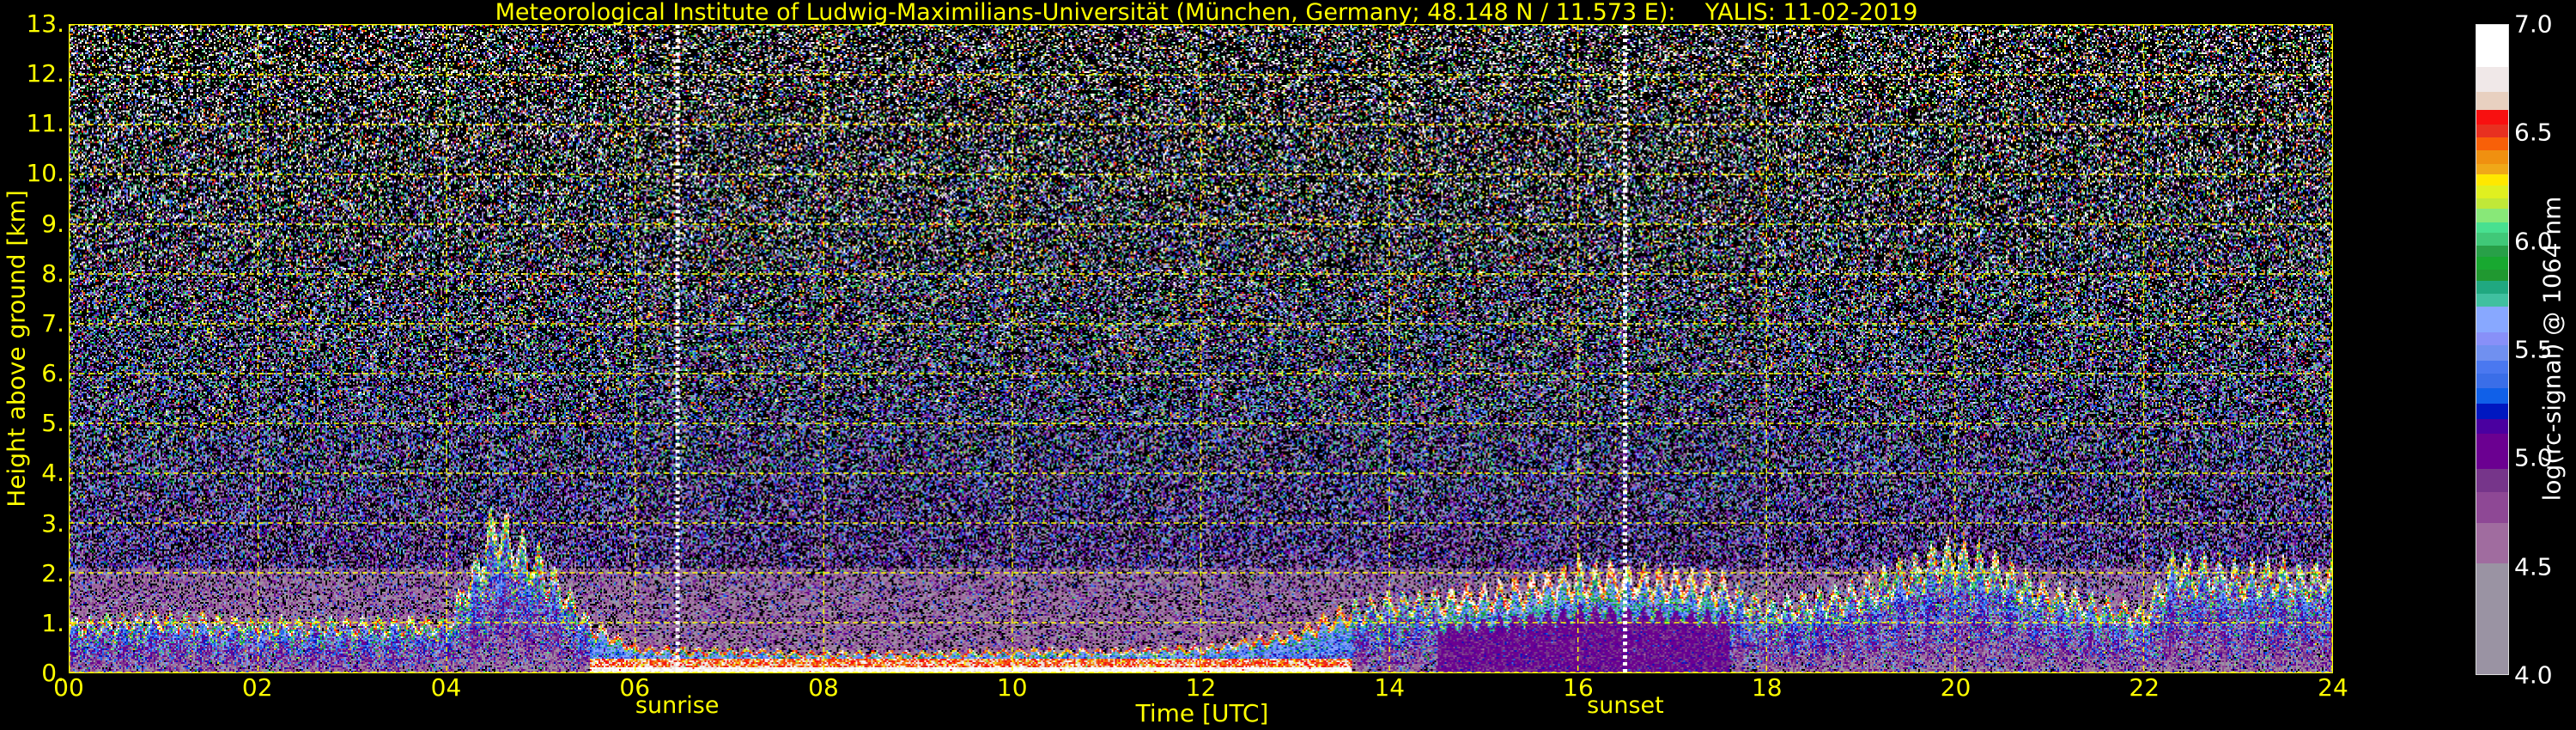  I want to click on y-tick-label: 12., so click(45, 73).